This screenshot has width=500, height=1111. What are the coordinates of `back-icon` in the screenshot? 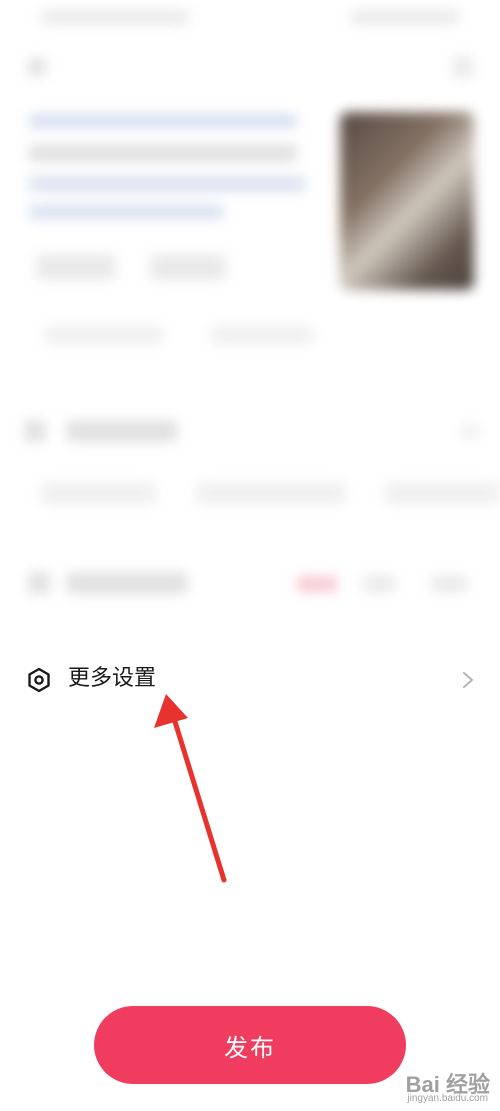 It's located at (37, 67).